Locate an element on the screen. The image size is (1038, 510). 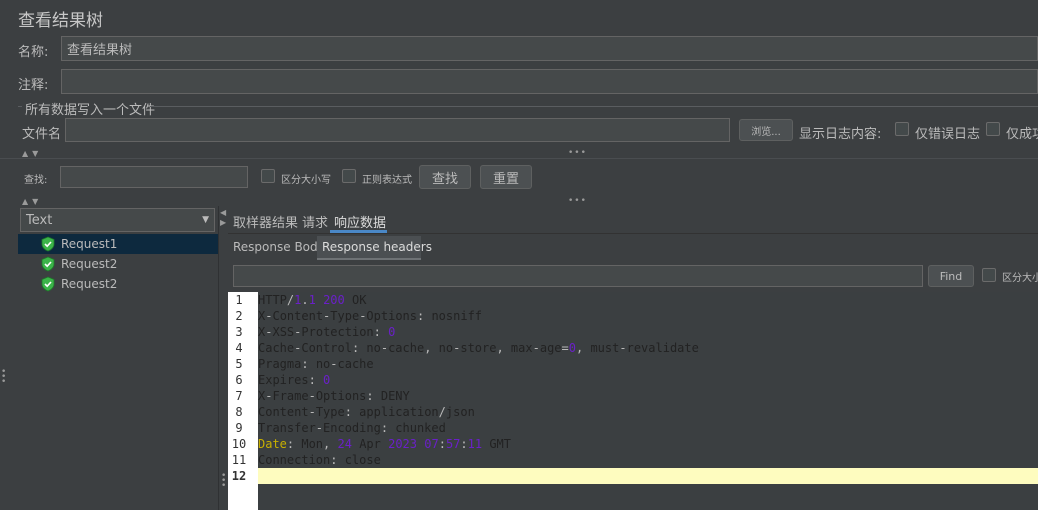
log-content-label: 显示日志内容: is located at coordinates (840, 134).